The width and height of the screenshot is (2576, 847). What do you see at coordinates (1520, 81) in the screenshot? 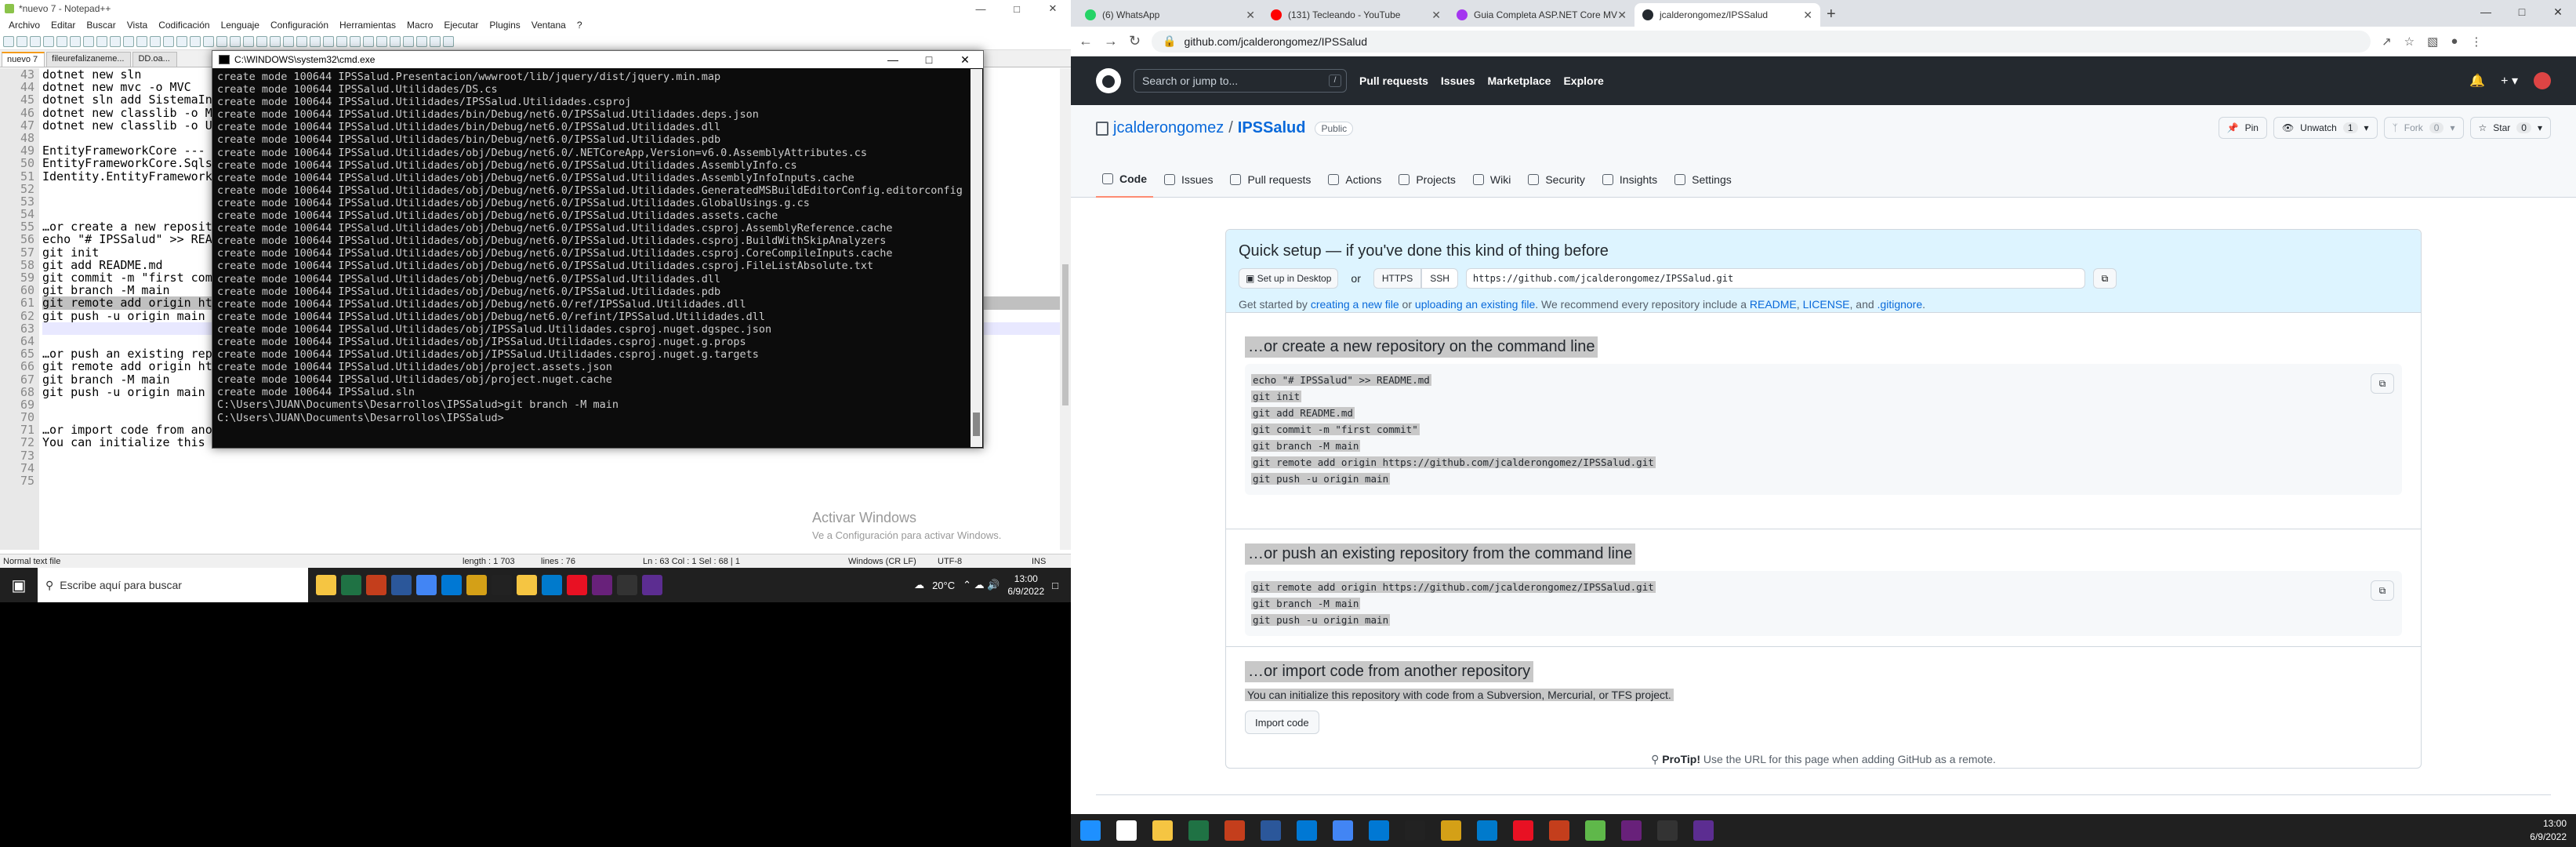
I see `github-header-link: Marketplace` at bounding box center [1520, 81].